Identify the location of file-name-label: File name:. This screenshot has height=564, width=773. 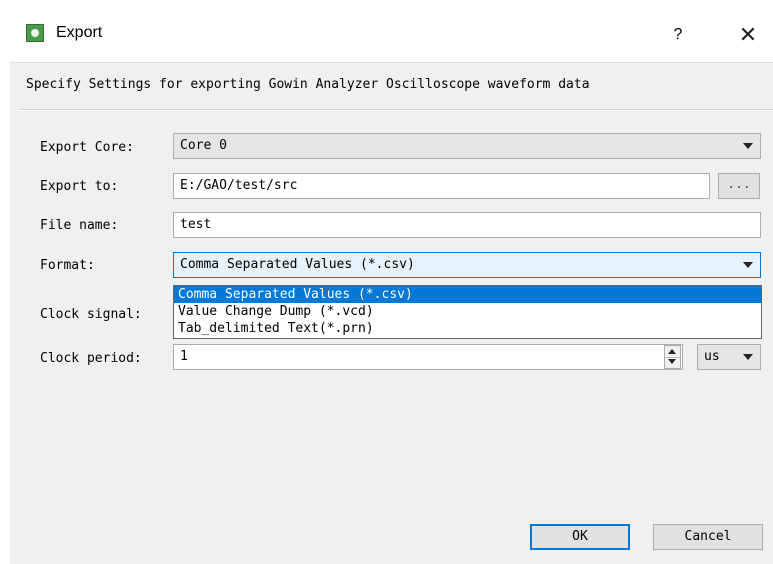
(79, 225).